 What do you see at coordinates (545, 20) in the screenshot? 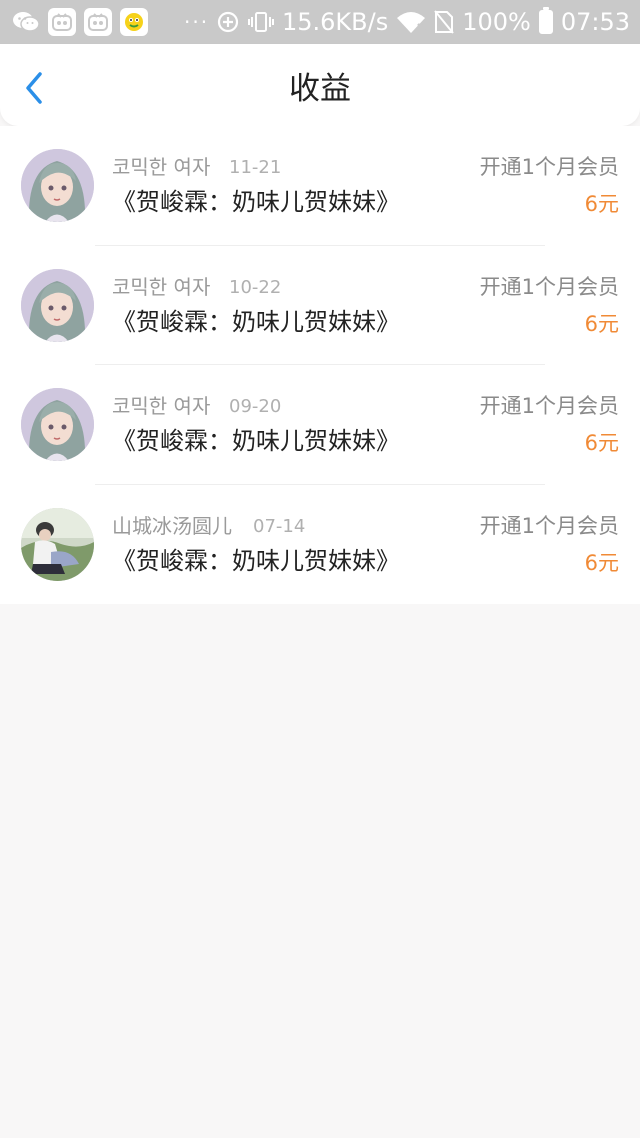
I see `battery-icon` at bounding box center [545, 20].